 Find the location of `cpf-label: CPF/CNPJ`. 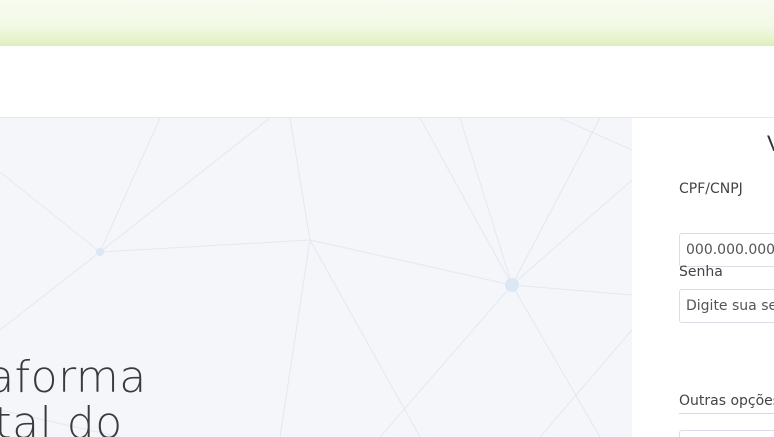

cpf-label: CPF/CNPJ is located at coordinates (711, 189).